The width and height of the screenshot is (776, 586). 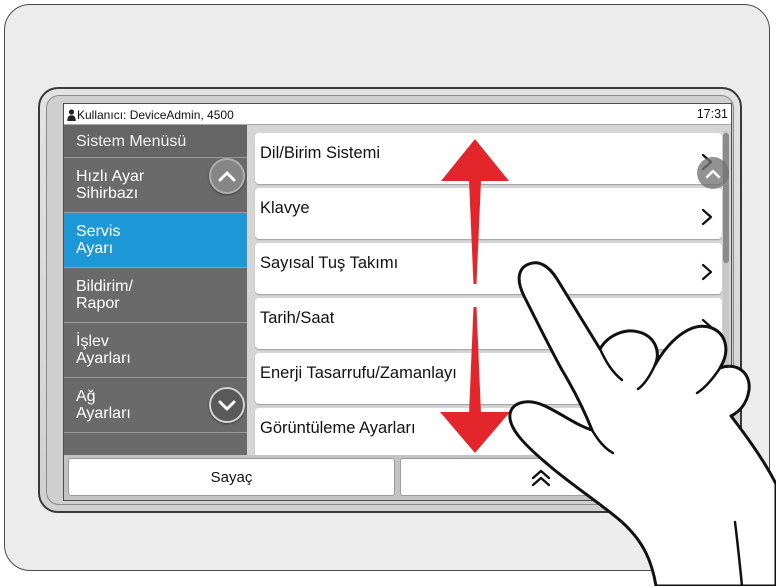 I want to click on list-item-numeric-keypad: Sayısal Tuş Takımı, so click(x=488, y=268).